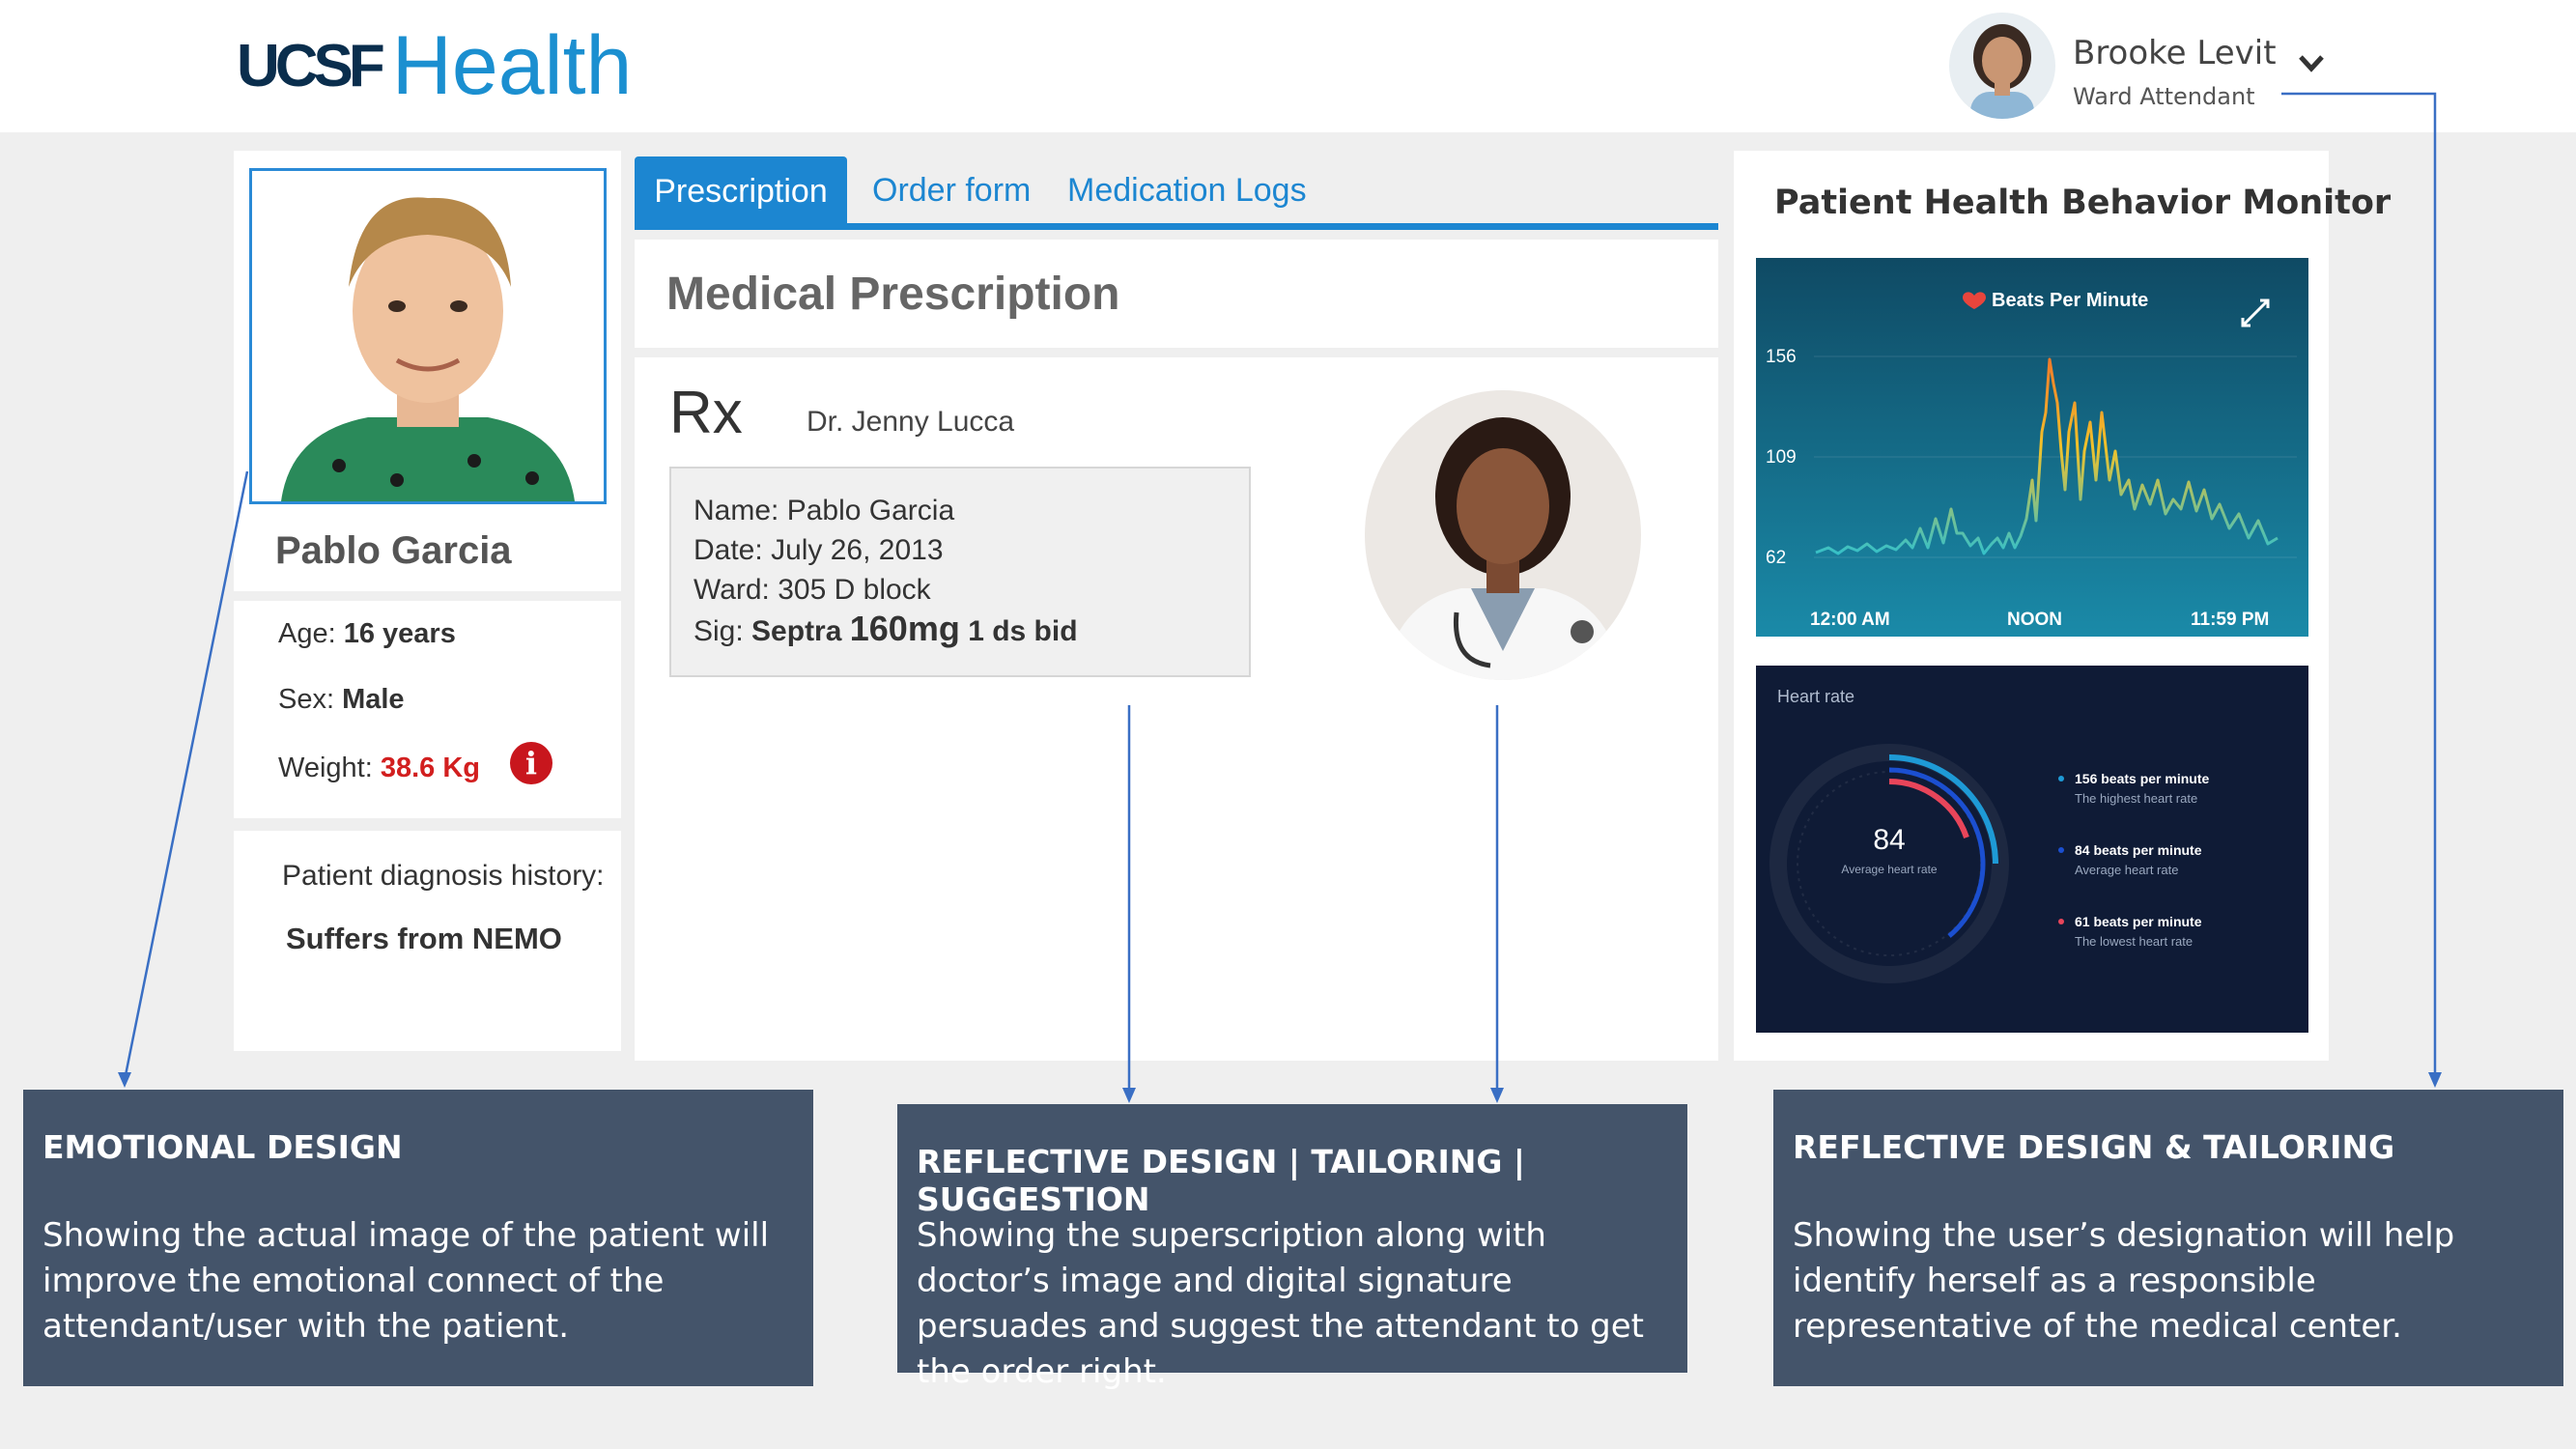 Image resolution: width=2576 pixels, height=1449 pixels. What do you see at coordinates (870, 510) in the screenshot?
I see `rx-name-value: Pablo Garcia` at bounding box center [870, 510].